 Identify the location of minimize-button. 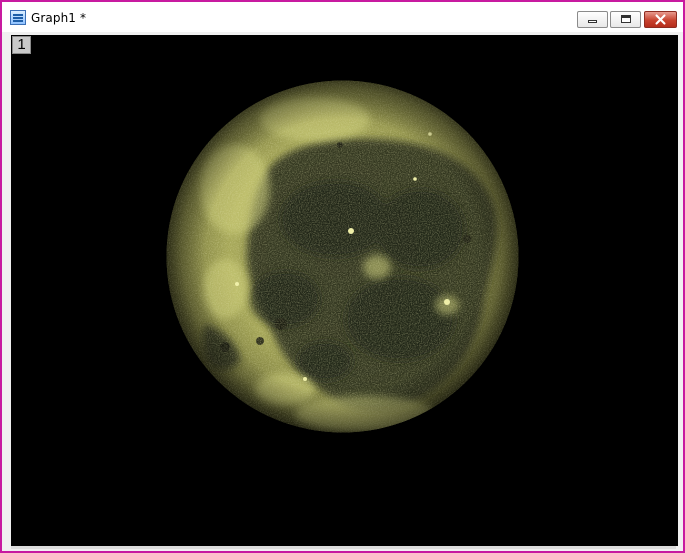
(592, 19).